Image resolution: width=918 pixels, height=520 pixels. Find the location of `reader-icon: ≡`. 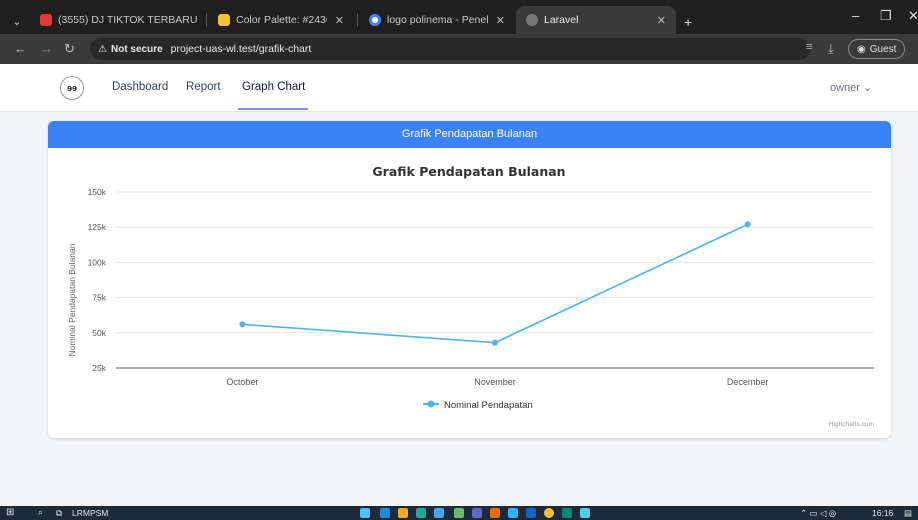

reader-icon: ≡ is located at coordinates (809, 47).